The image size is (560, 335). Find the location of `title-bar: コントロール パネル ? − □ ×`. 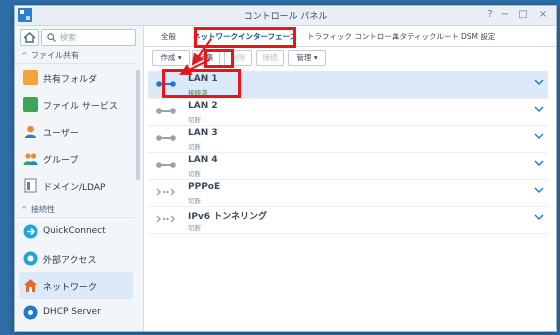

title-bar: コントロール パネル ? − □ × is located at coordinates (285, 16).